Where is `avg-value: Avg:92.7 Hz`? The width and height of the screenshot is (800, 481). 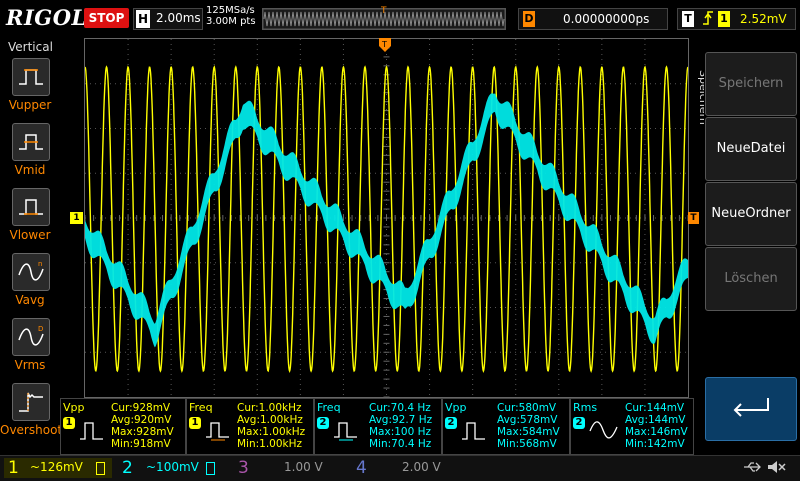
avg-value: Avg:92.7 Hz is located at coordinates (401, 420).